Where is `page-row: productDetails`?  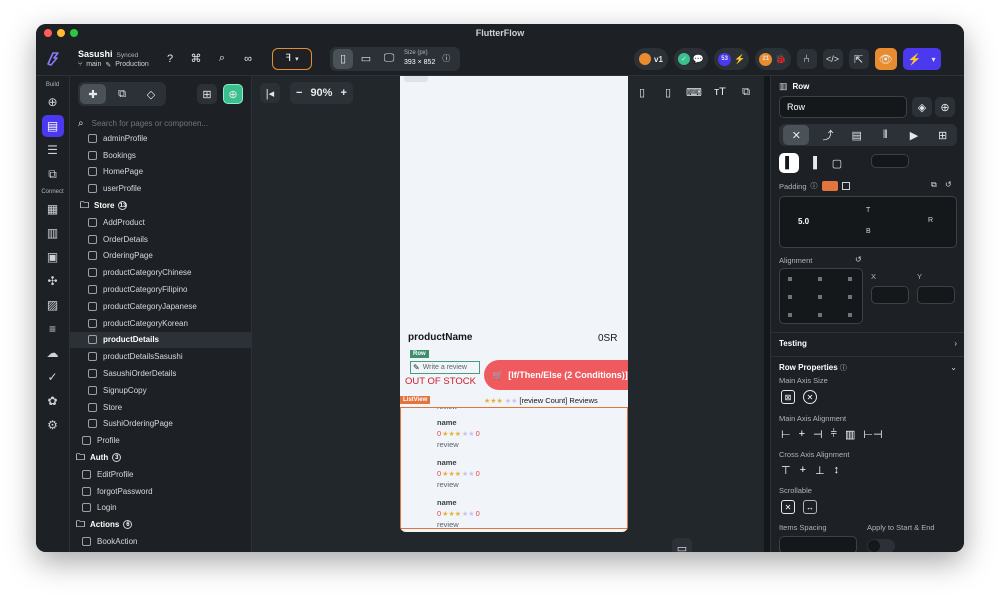 page-row: productDetails is located at coordinates (160, 340).